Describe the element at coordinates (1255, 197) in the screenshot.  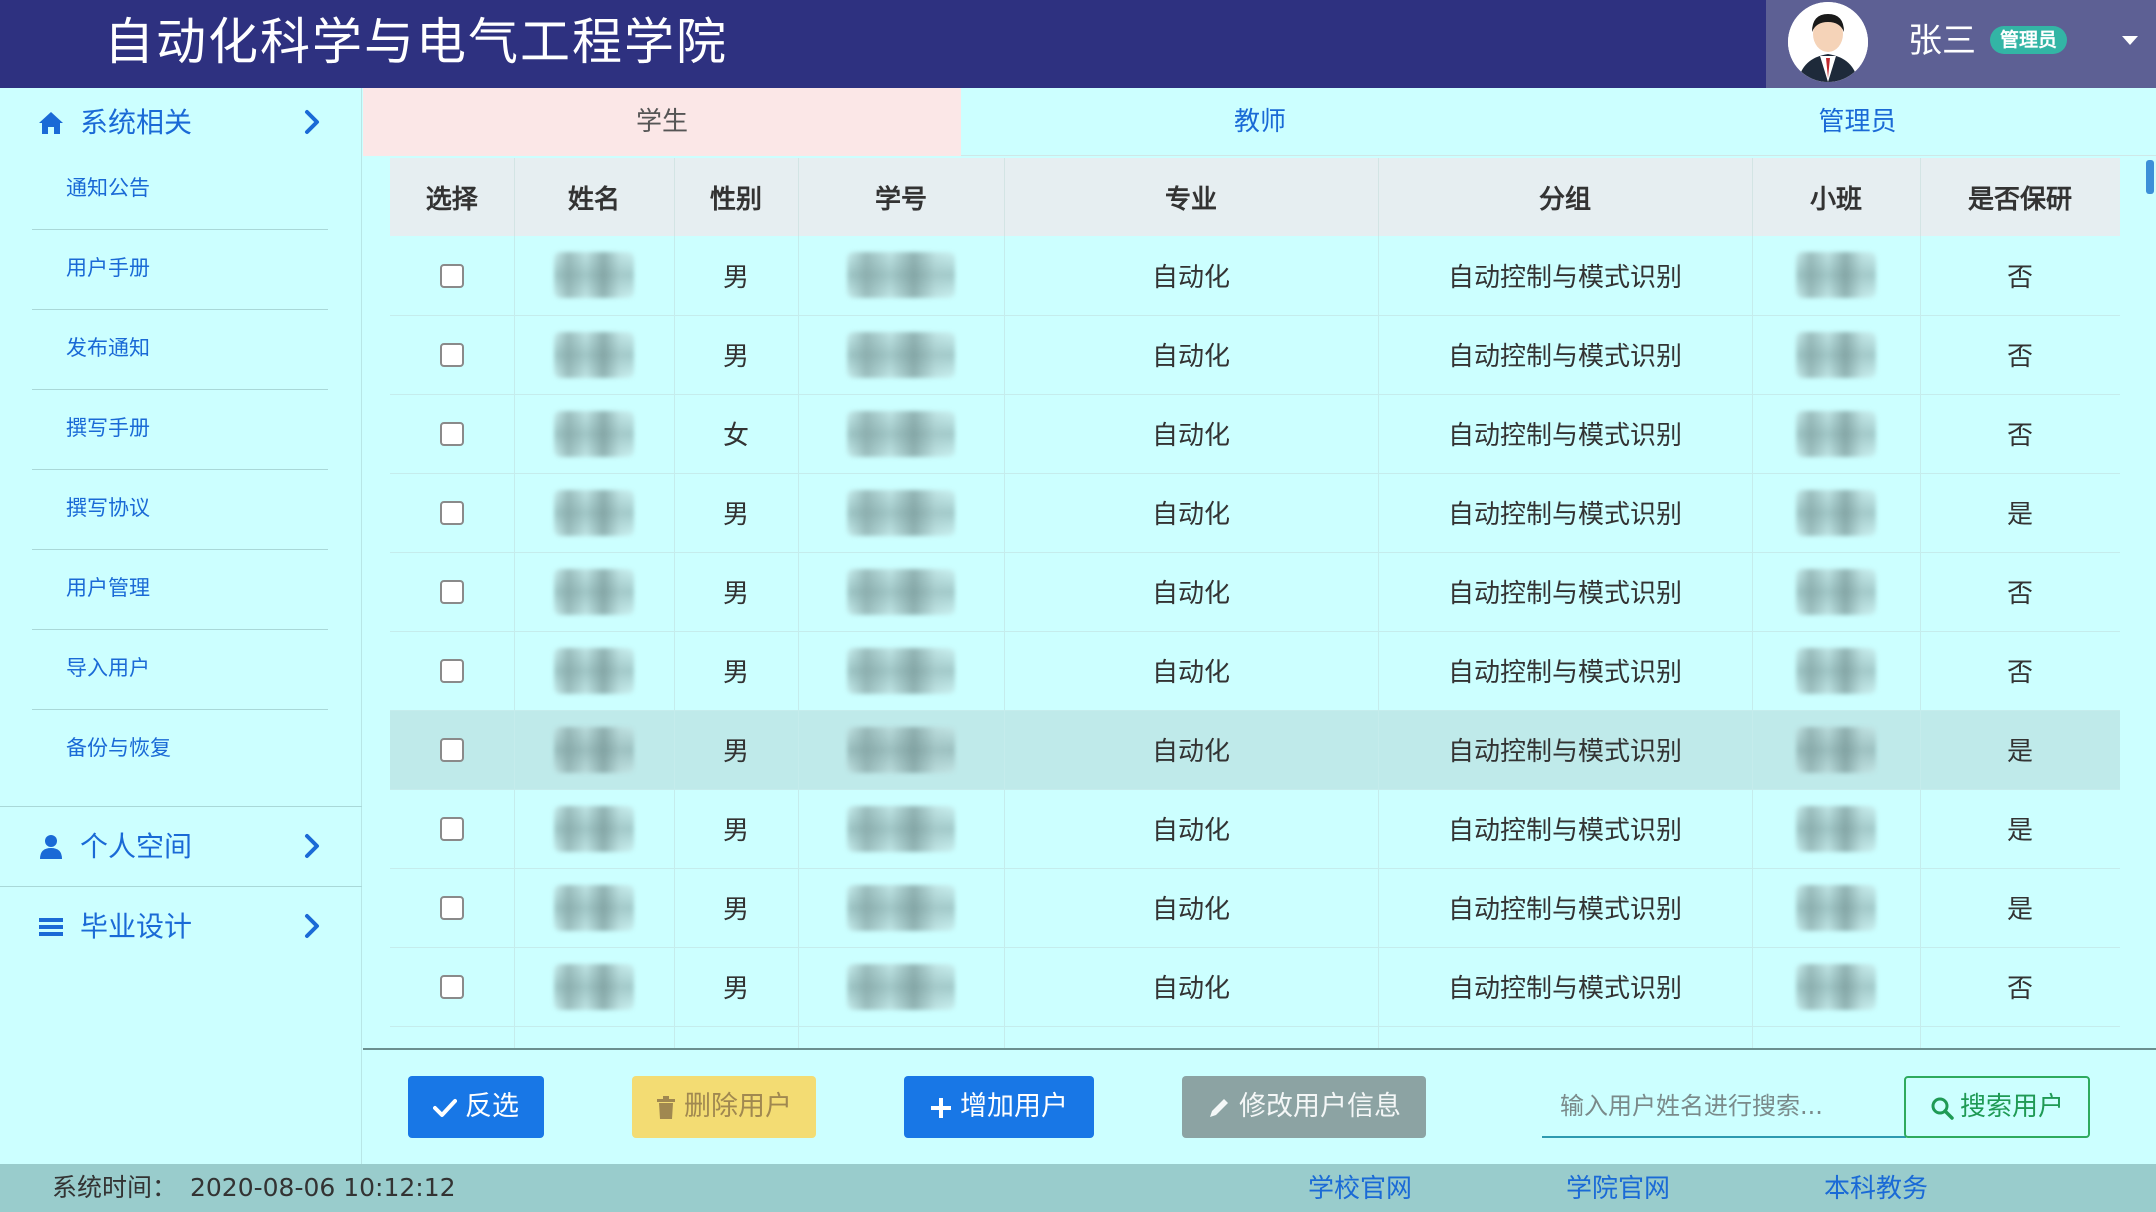
I see `table-header-row: 选择 姓名 性别 学号 专业 分组 小班 是否保研` at that location.